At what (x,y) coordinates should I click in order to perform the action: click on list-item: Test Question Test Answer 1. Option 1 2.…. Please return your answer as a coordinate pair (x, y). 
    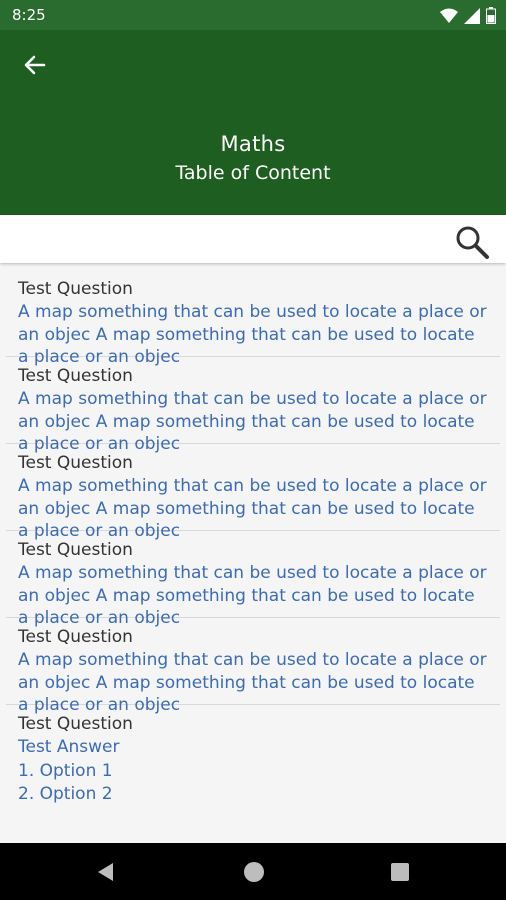
    Looking at the image, I should click on (253, 756).